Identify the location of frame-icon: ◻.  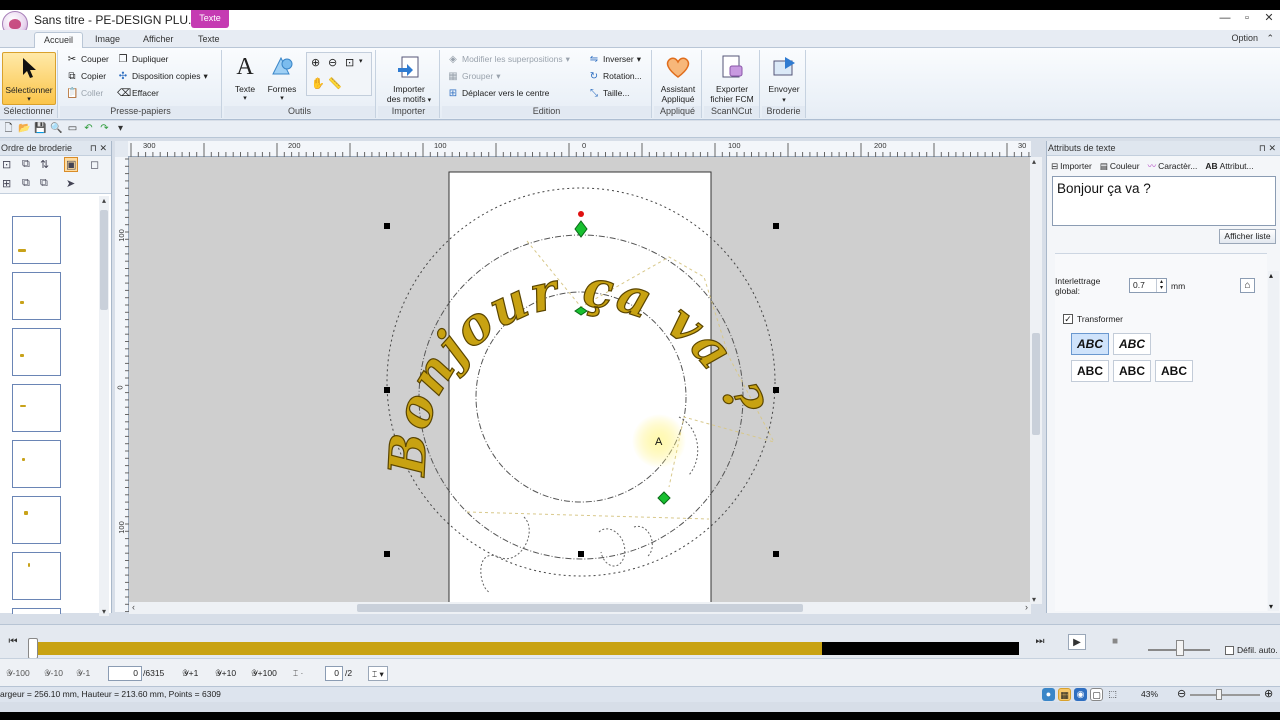
(94, 164).